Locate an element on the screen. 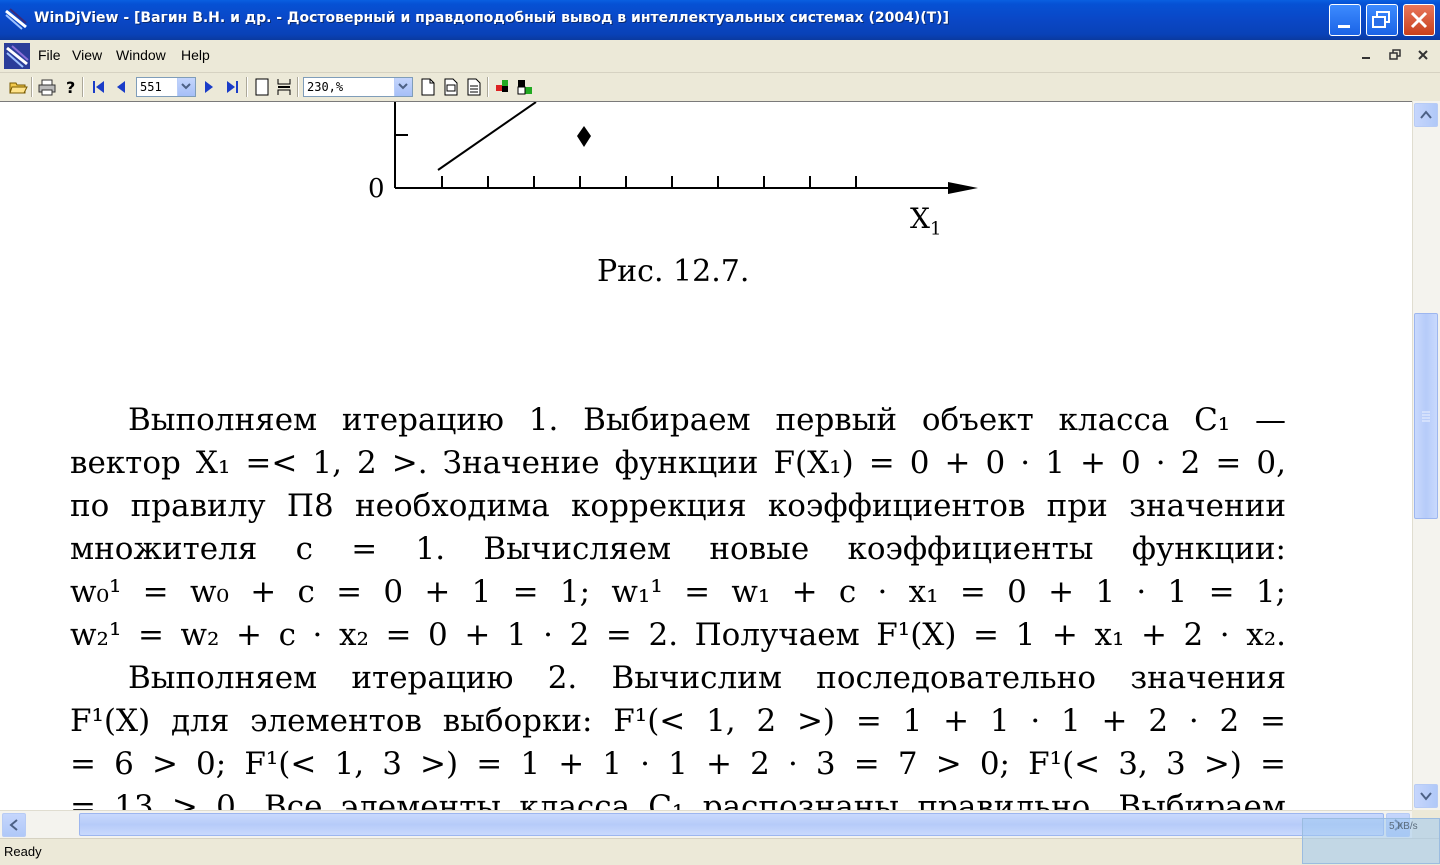 Image resolution: width=1440 pixels, height=865 pixels. page-number-value: 551 is located at coordinates (151, 87).